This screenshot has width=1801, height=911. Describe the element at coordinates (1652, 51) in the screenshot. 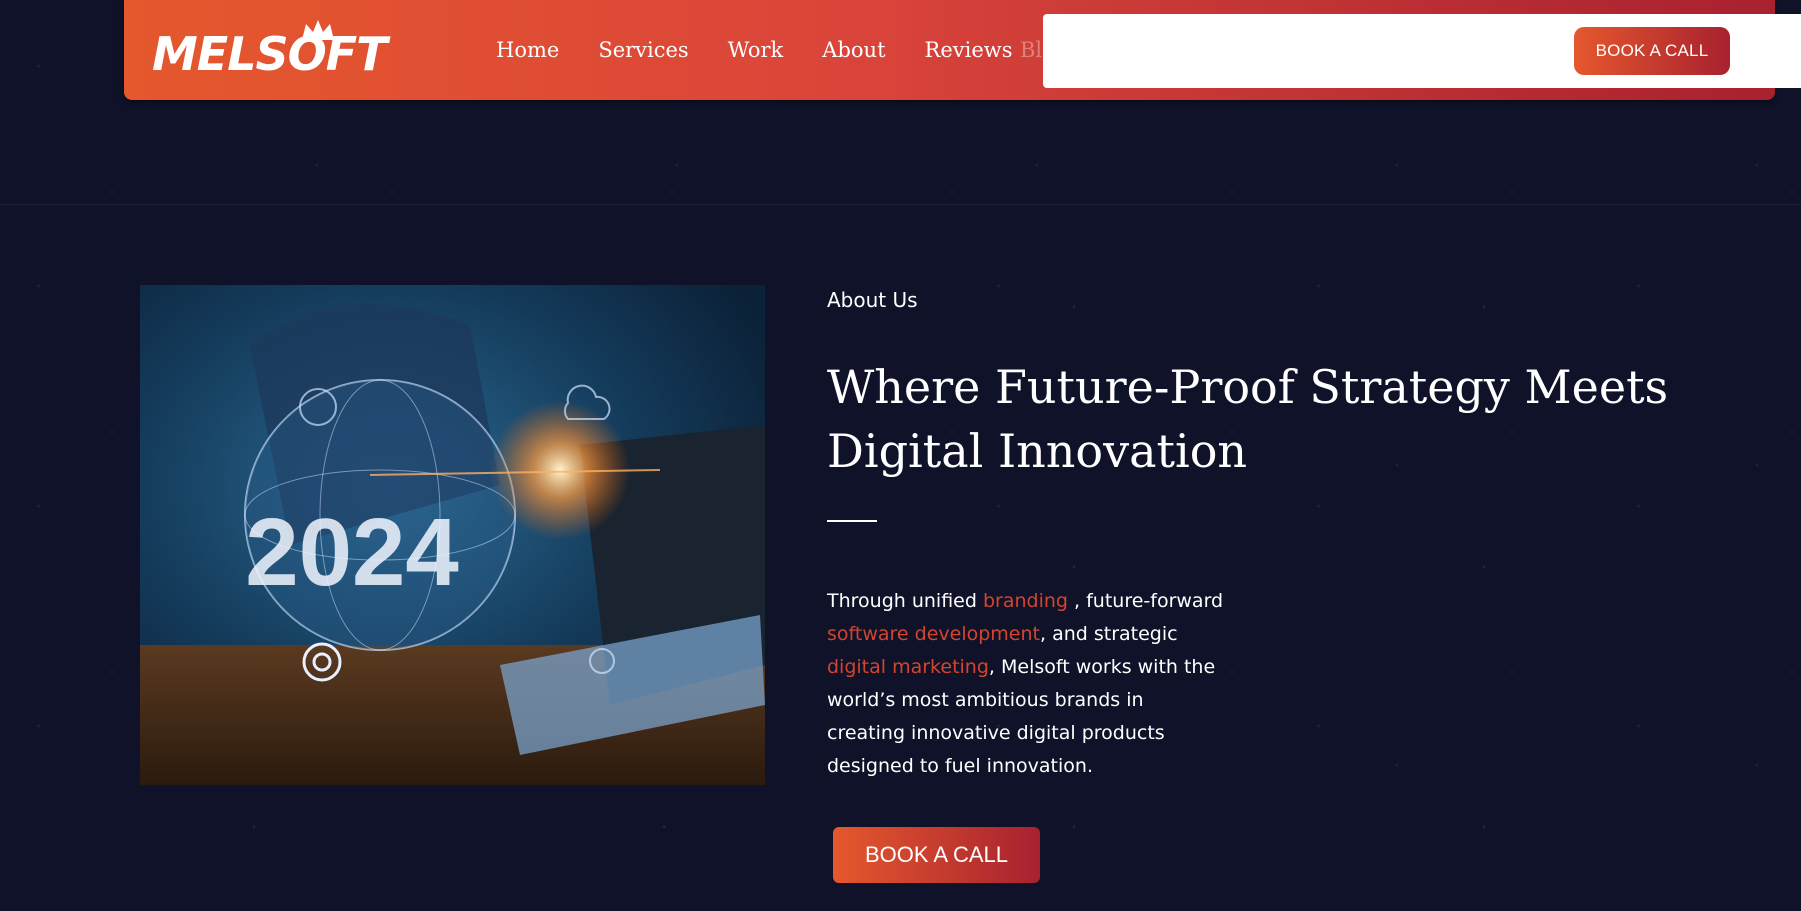

I see `book-call-nav-button: BOOK A CALL` at that location.